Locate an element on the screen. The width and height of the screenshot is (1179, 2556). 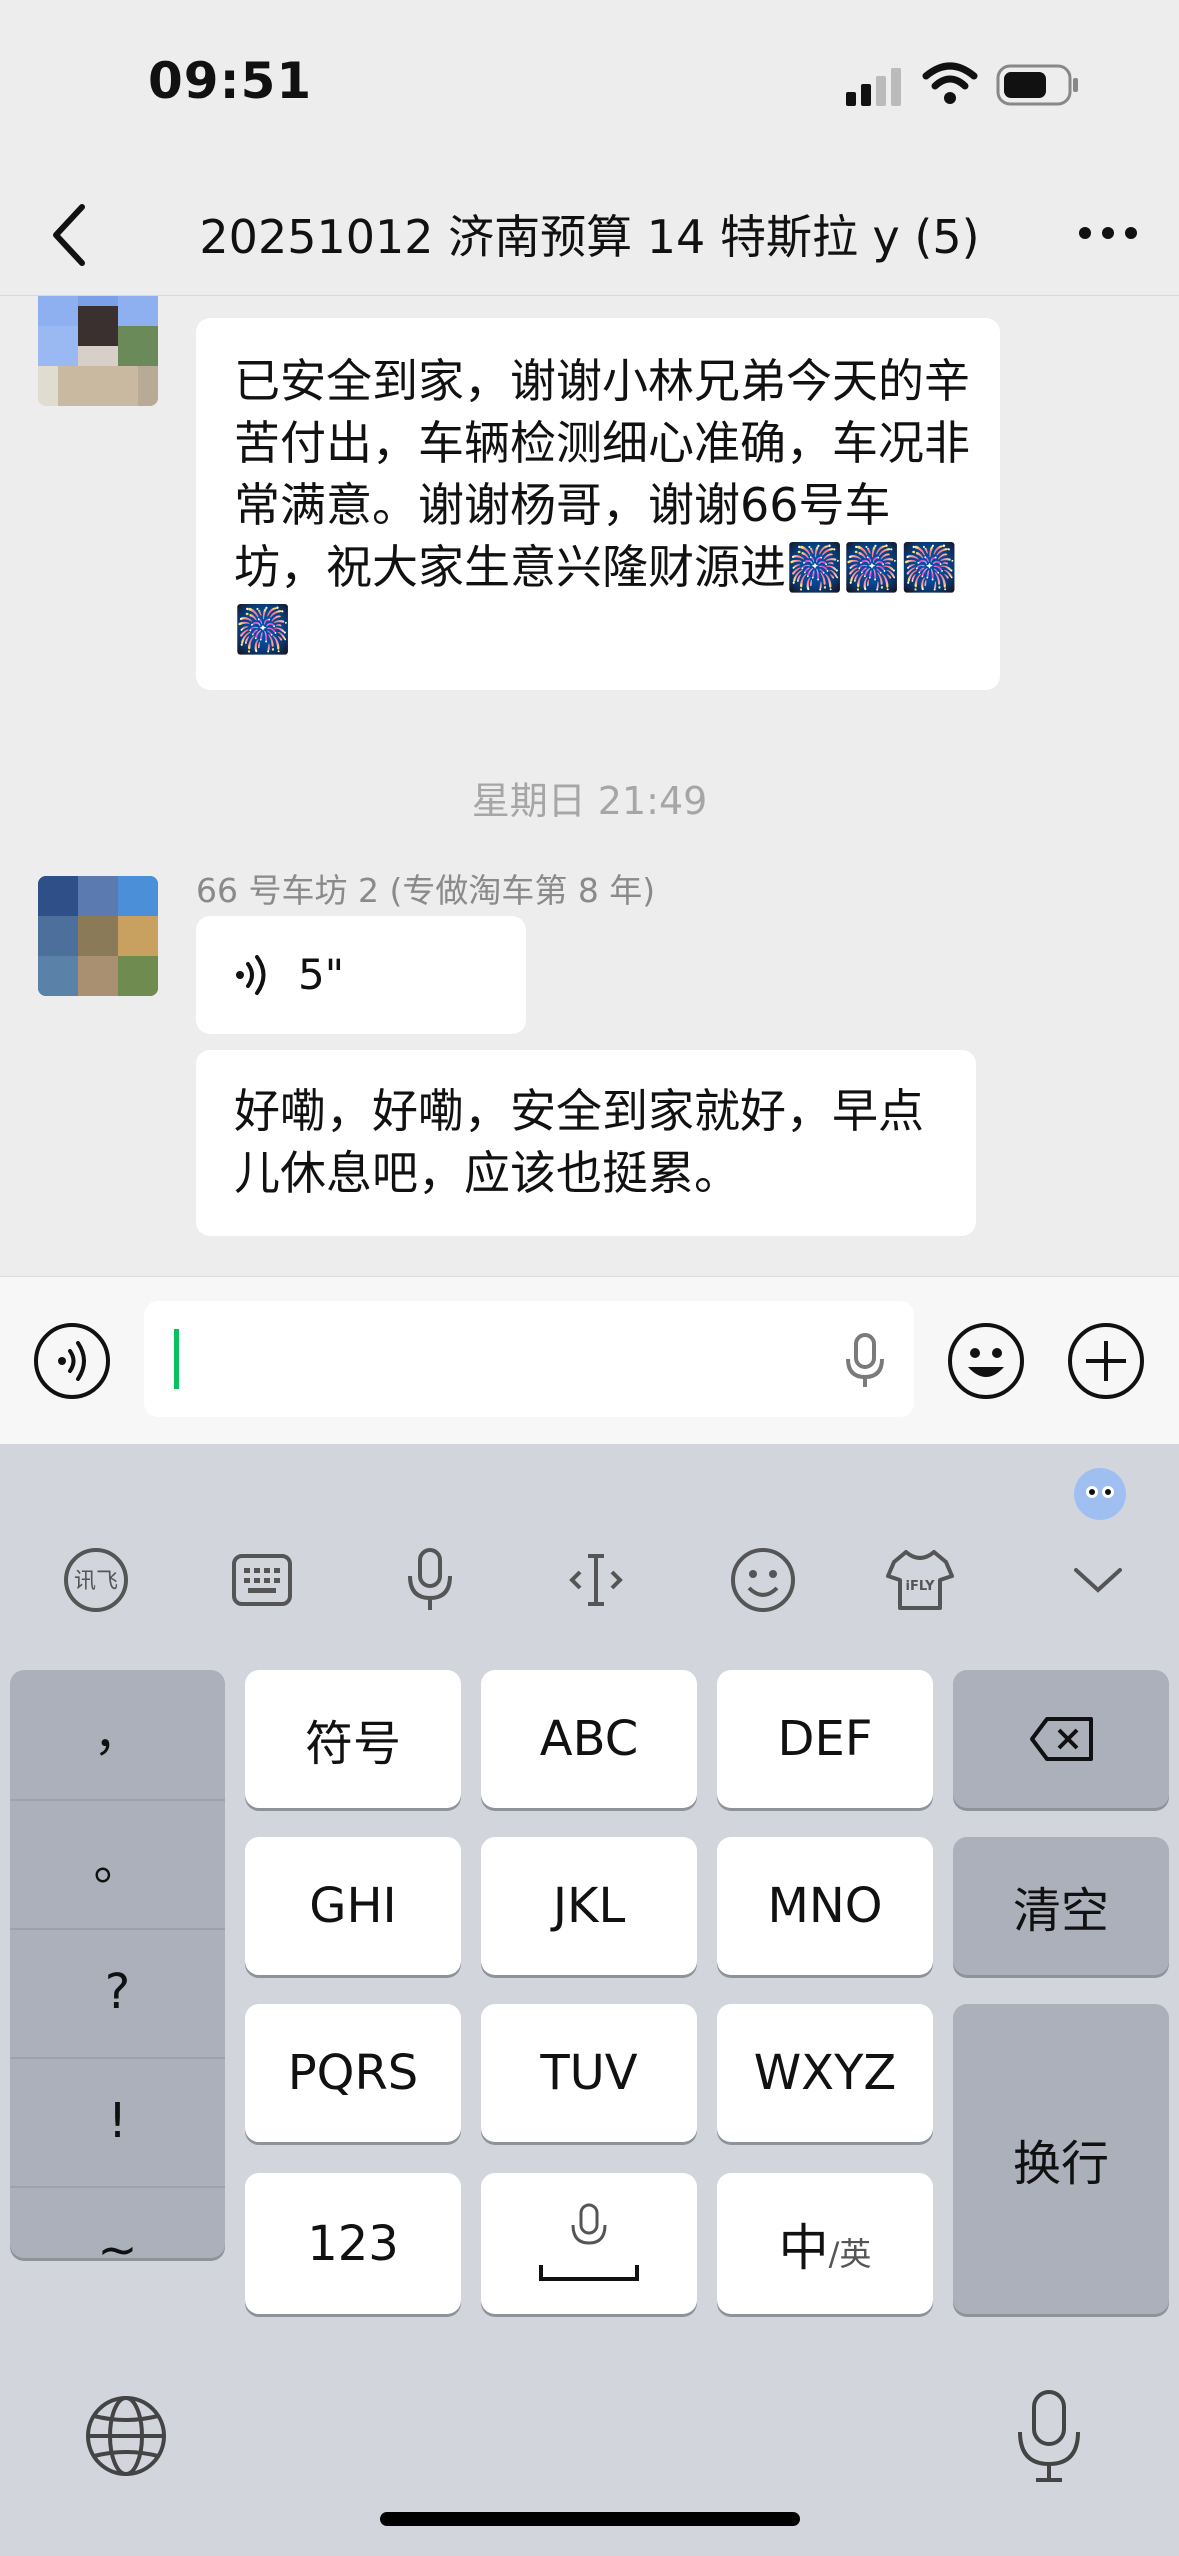
key-lang-switch: 中/英 is located at coordinates (825, 2243).